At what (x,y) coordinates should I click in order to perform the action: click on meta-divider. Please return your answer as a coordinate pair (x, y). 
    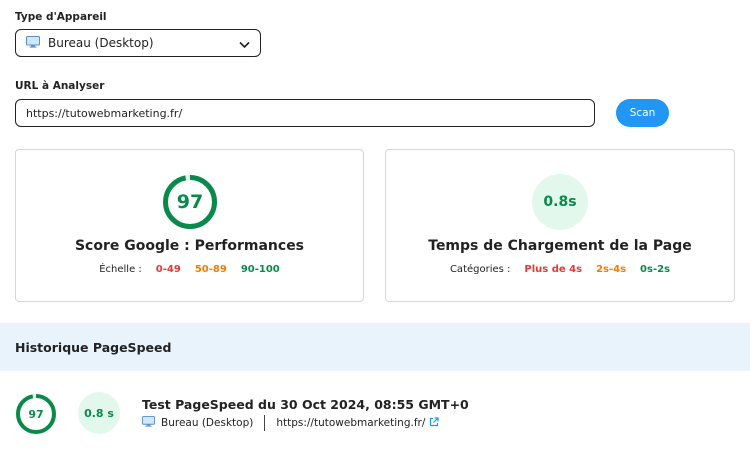
    Looking at the image, I should click on (265, 423).